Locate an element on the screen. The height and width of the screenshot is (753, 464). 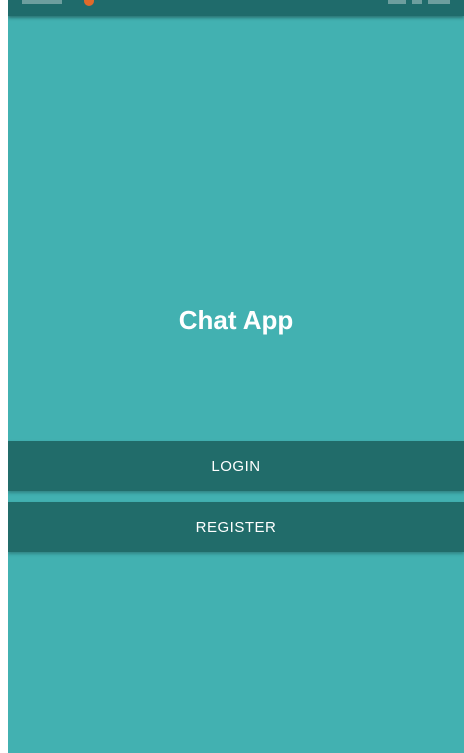
status-icons is located at coordinates (419, 2).